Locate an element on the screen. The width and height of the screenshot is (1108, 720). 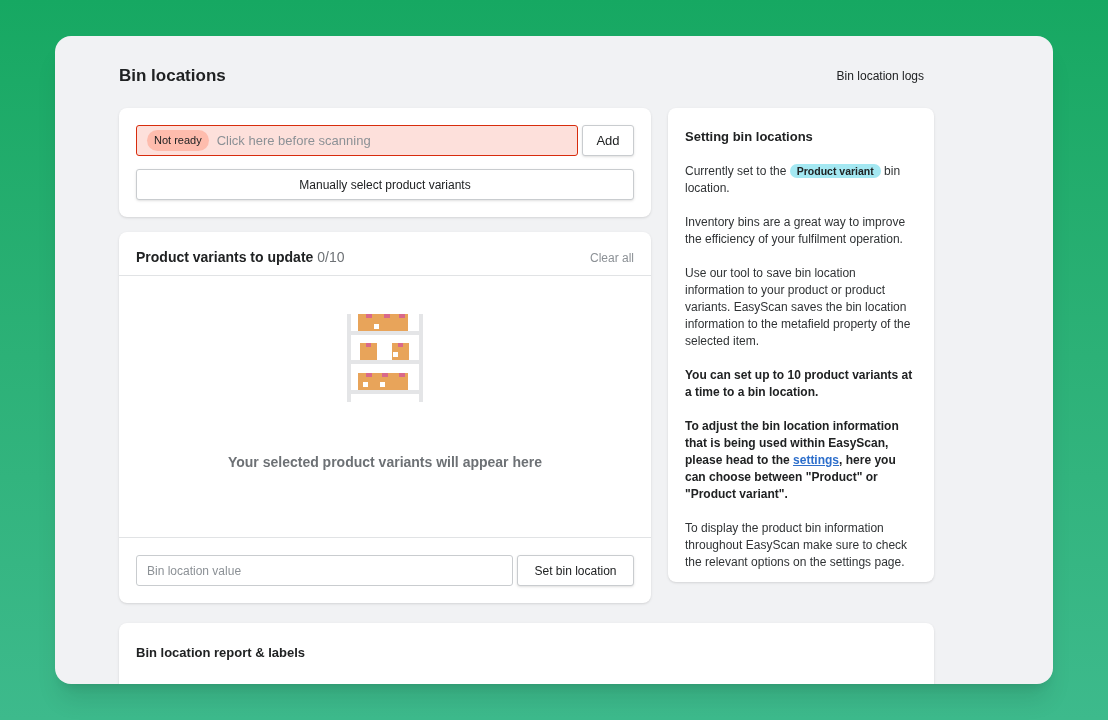
variant-count: 0/10 is located at coordinates (331, 257).